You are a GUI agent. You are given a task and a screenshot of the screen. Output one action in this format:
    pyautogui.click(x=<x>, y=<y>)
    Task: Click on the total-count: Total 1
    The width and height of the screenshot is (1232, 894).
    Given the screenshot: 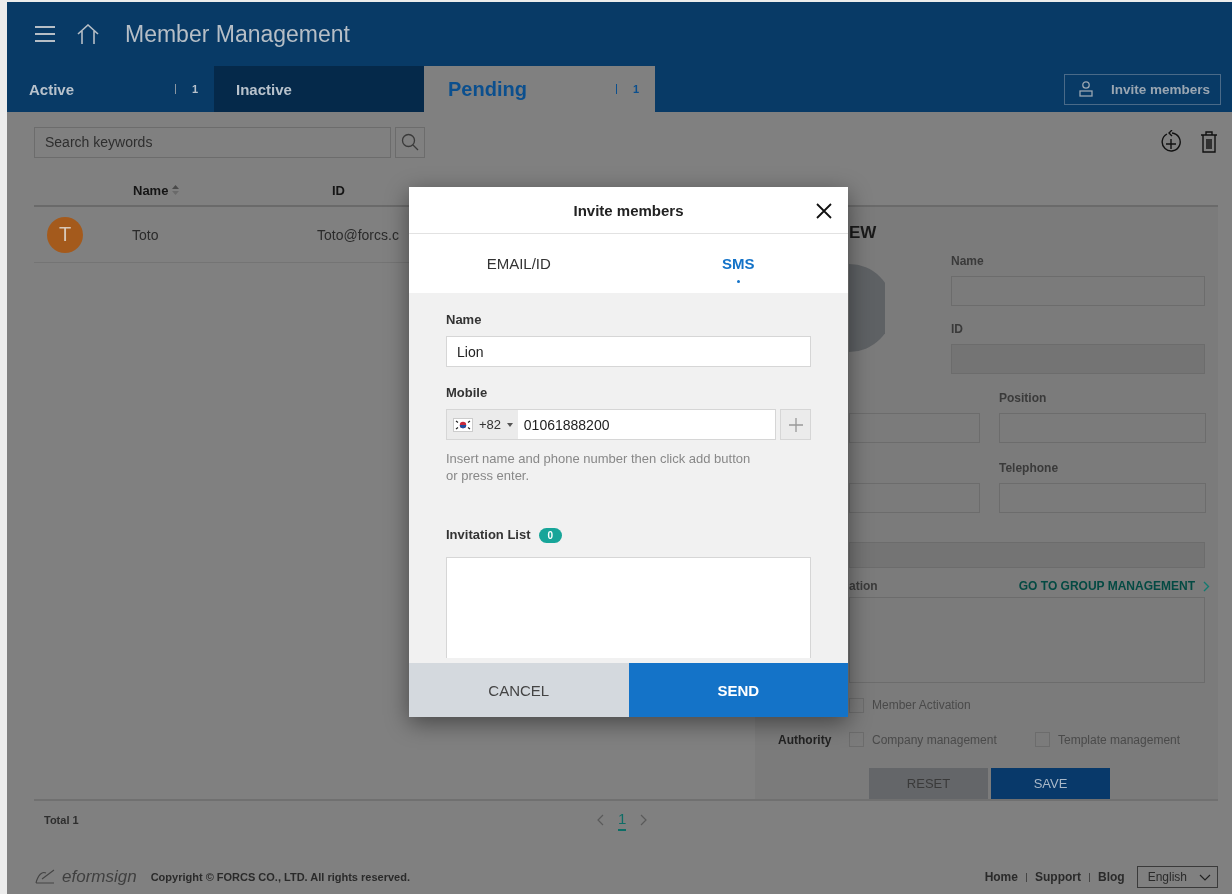 What is the action you would take?
    pyautogui.click(x=61, y=820)
    